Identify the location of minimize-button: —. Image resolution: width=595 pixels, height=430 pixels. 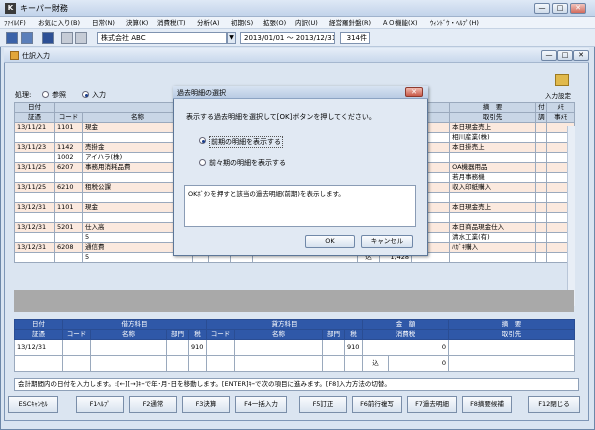
(542, 8).